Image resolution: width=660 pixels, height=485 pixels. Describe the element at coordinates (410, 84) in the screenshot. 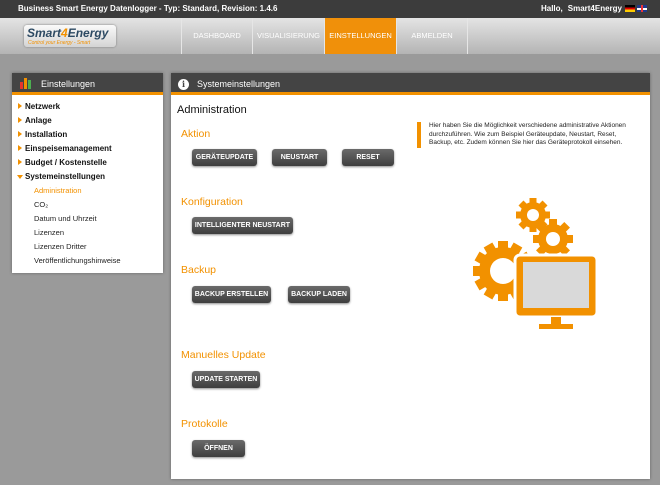

I see `main-header: i Systemeinstellungen` at that location.